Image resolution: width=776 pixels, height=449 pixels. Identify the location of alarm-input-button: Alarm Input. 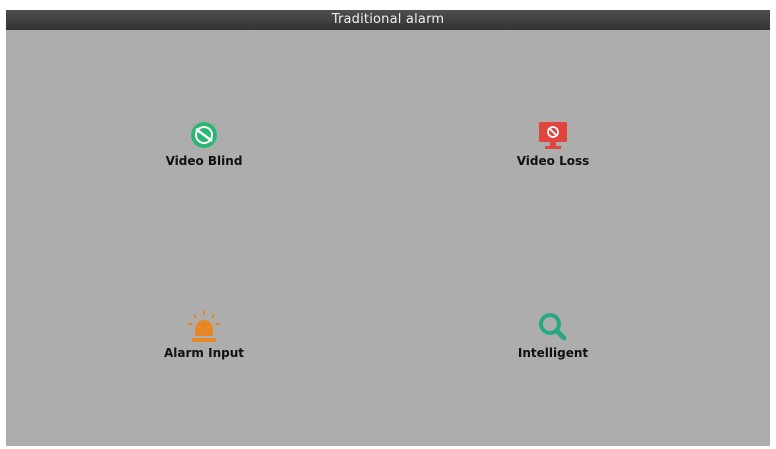
(204, 350).